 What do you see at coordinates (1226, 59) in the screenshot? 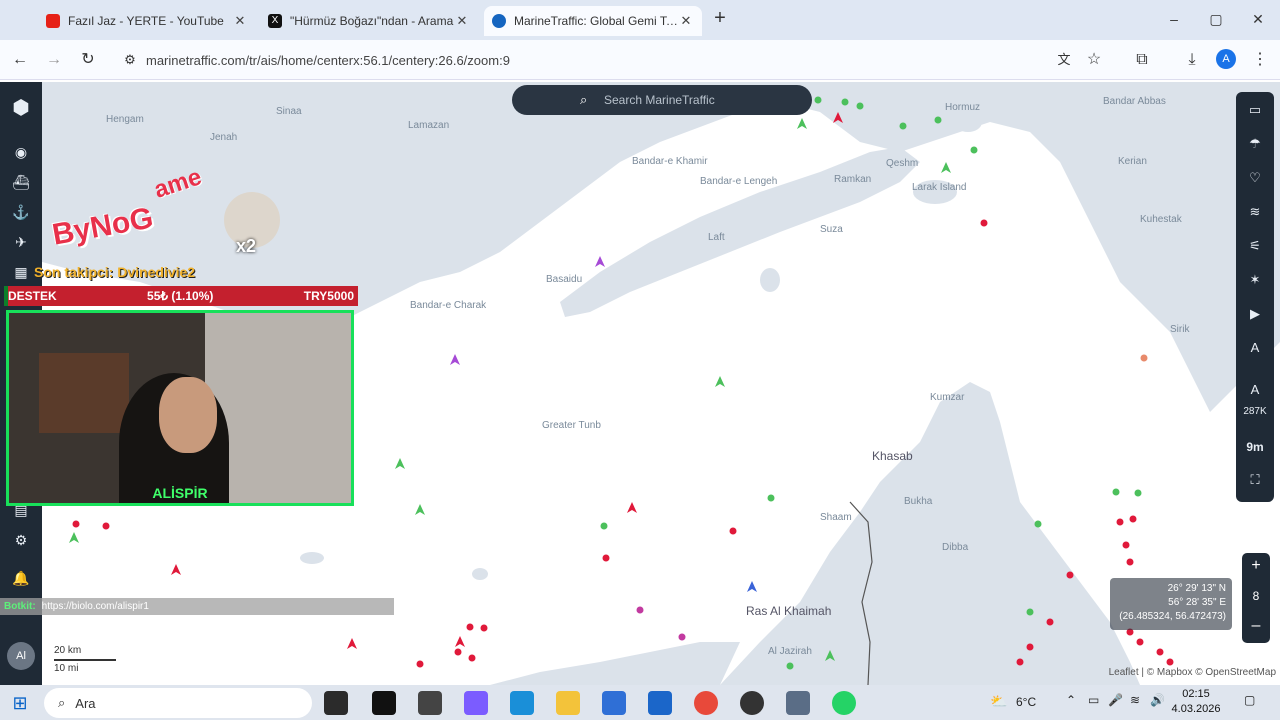
I see `profile-avatar: A` at bounding box center [1226, 59].